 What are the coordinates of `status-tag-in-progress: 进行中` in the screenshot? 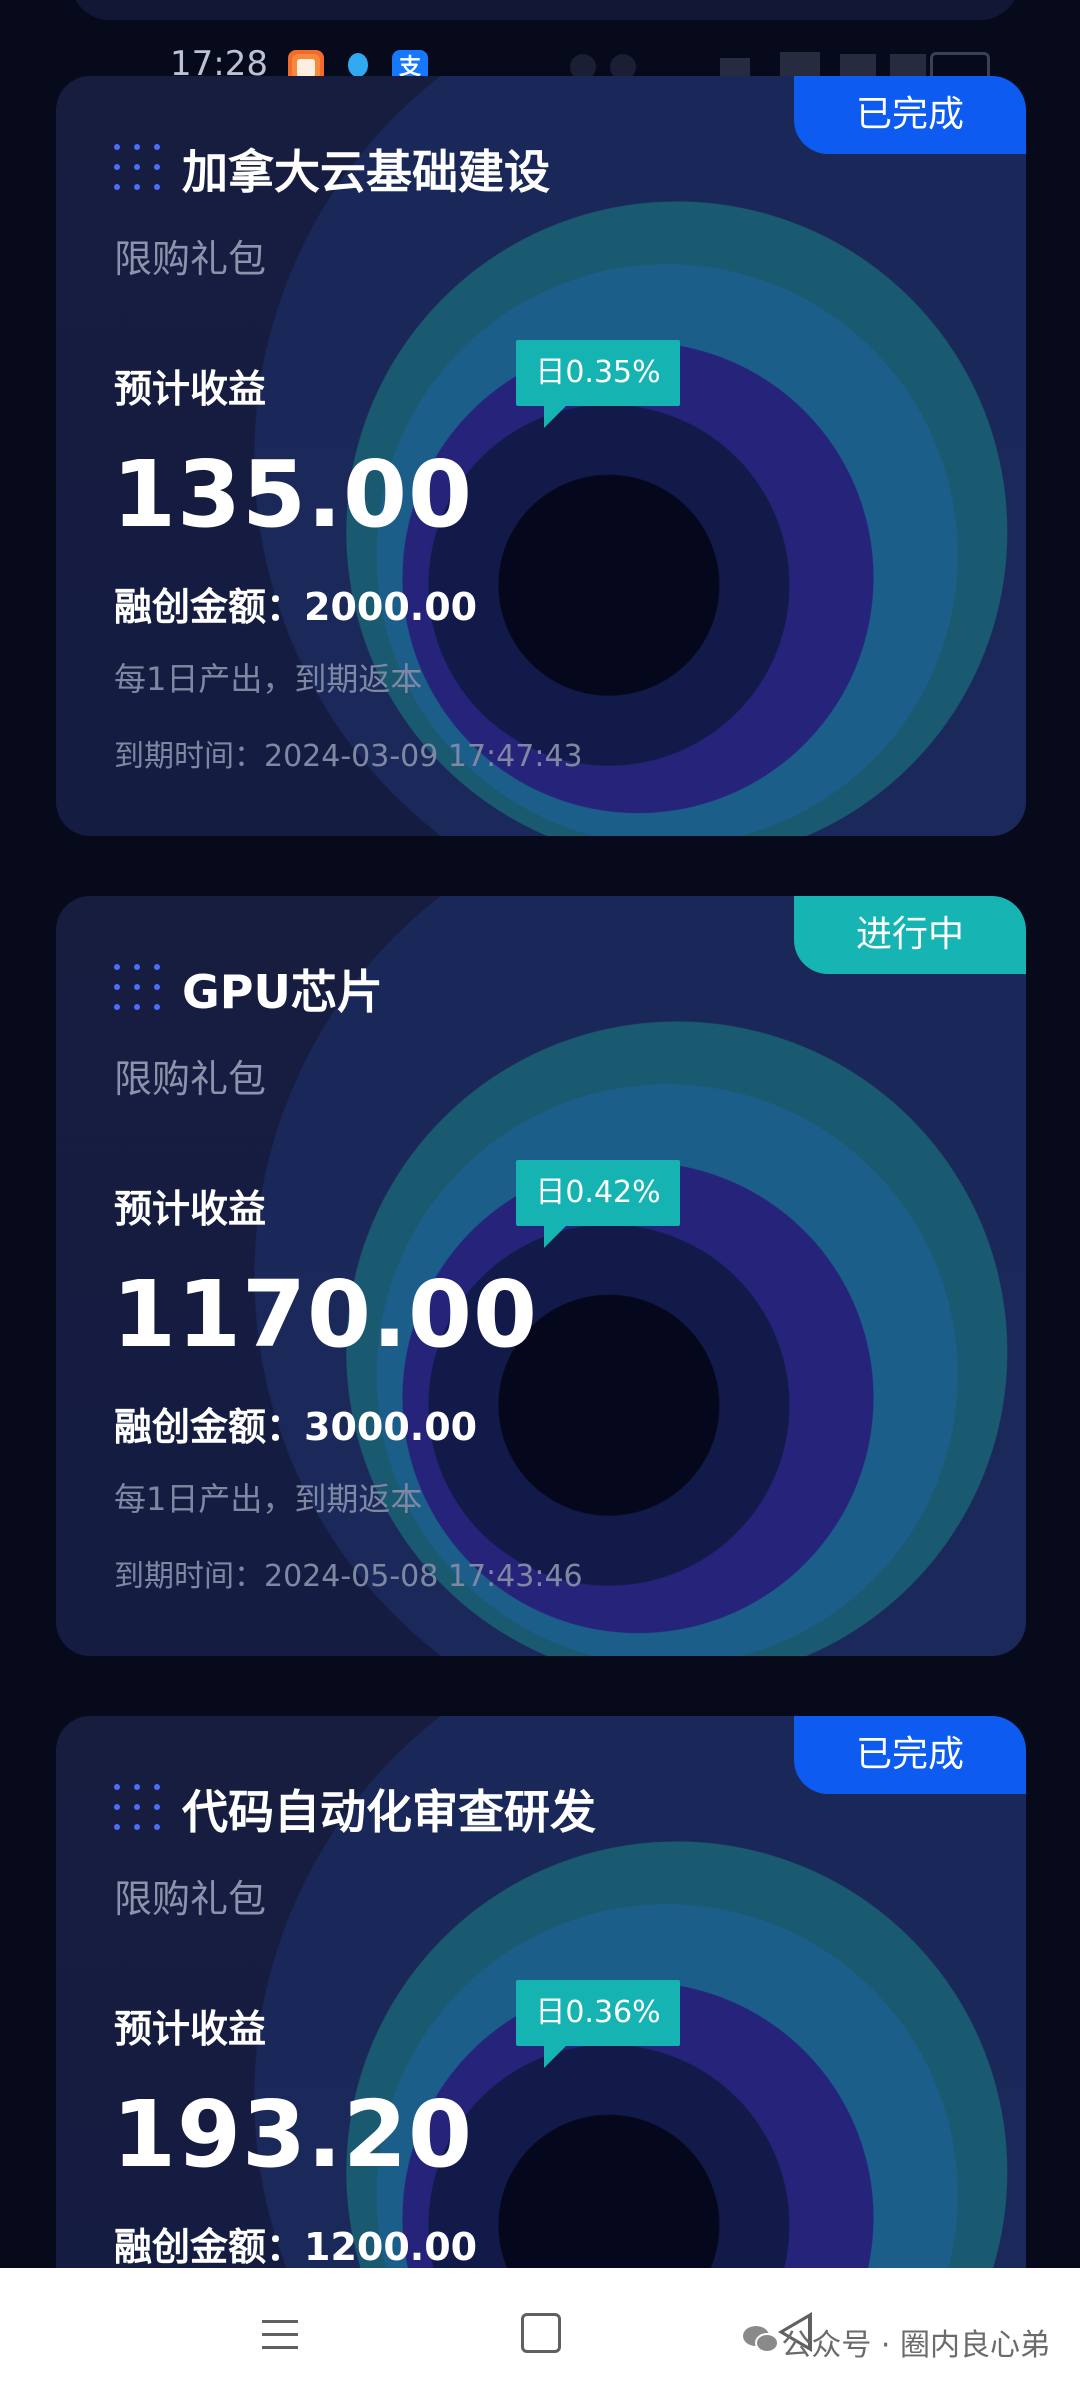 It's located at (910, 935).